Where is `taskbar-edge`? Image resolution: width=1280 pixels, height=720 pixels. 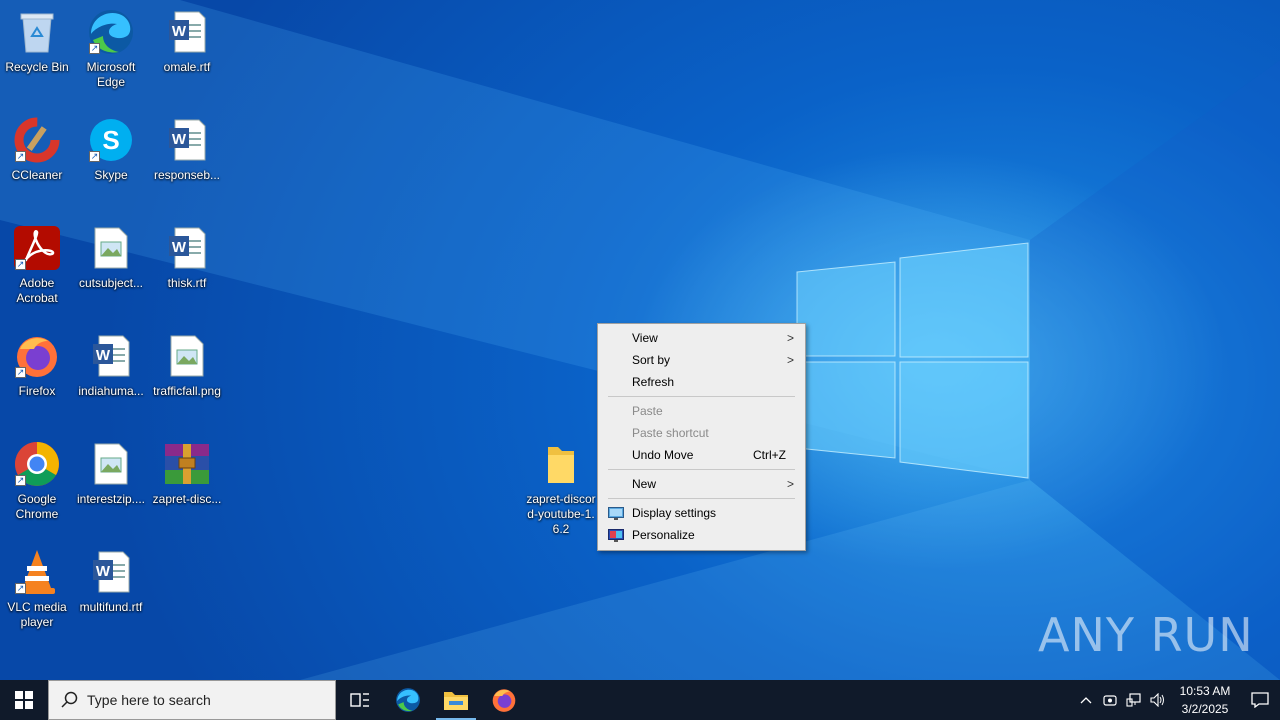 taskbar-edge is located at coordinates (408, 700).